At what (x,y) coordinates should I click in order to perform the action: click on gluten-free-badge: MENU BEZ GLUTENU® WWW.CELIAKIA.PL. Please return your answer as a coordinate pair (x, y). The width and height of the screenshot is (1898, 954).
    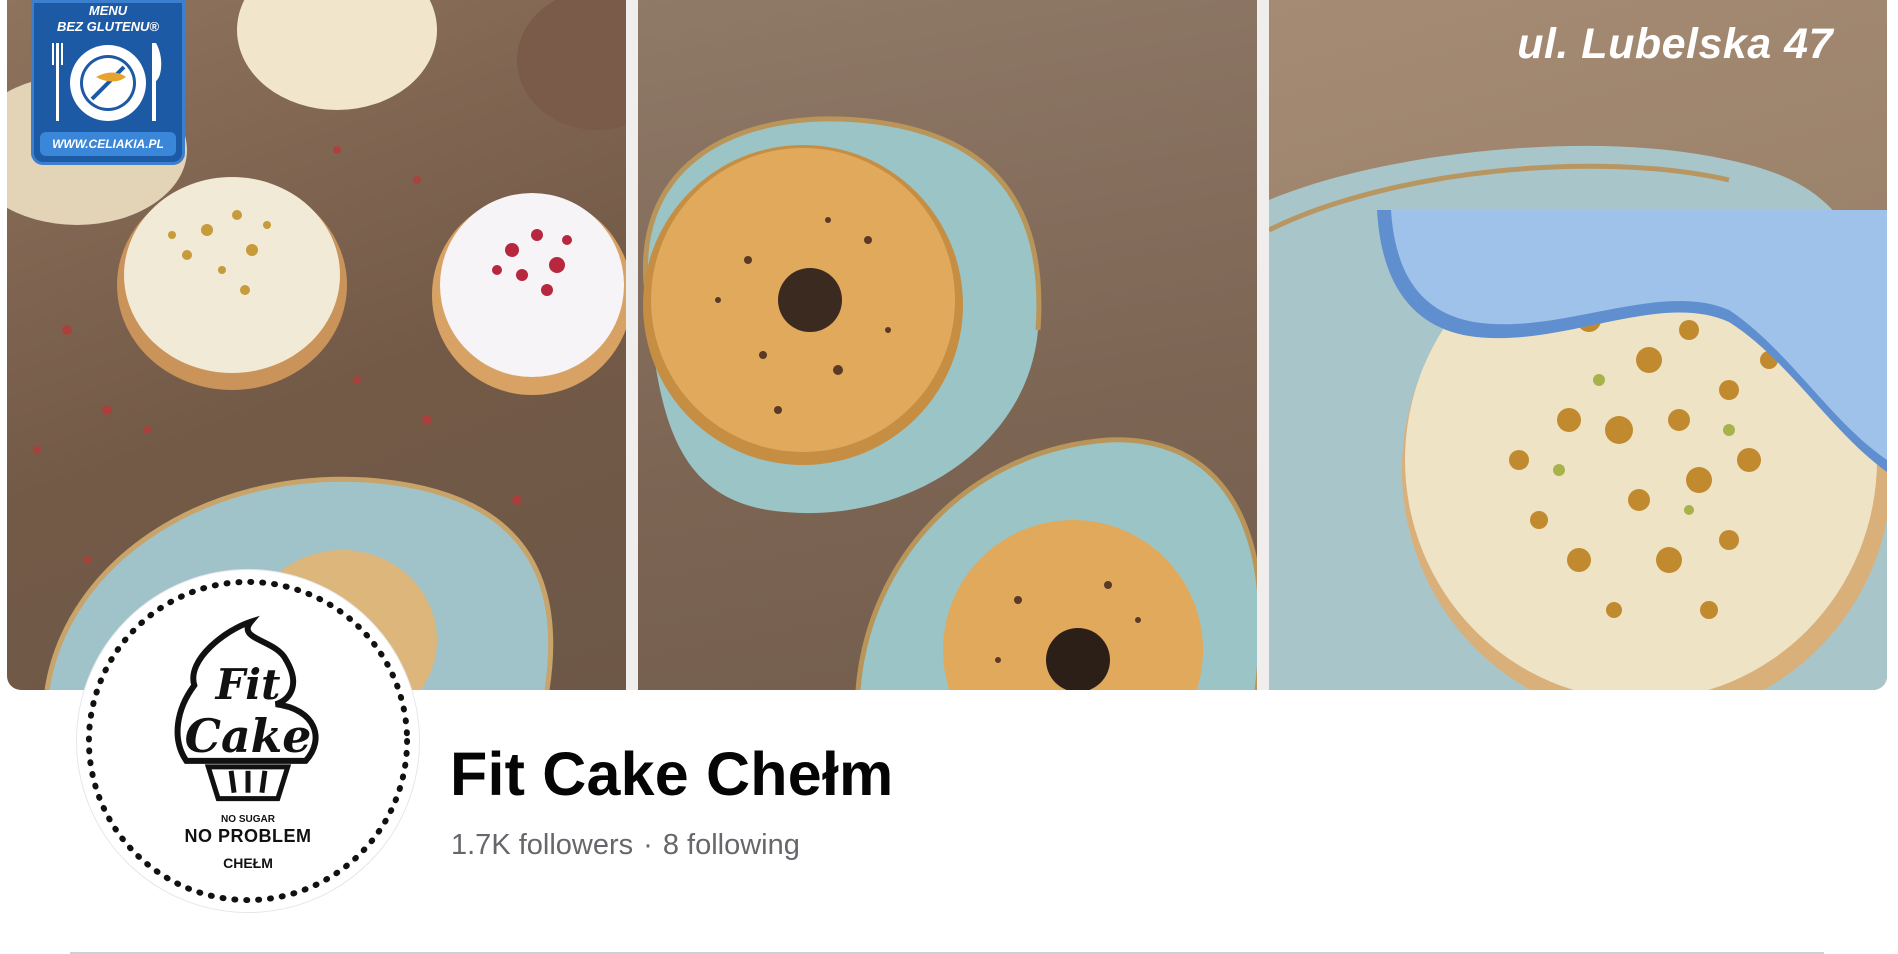
    Looking at the image, I should click on (108, 82).